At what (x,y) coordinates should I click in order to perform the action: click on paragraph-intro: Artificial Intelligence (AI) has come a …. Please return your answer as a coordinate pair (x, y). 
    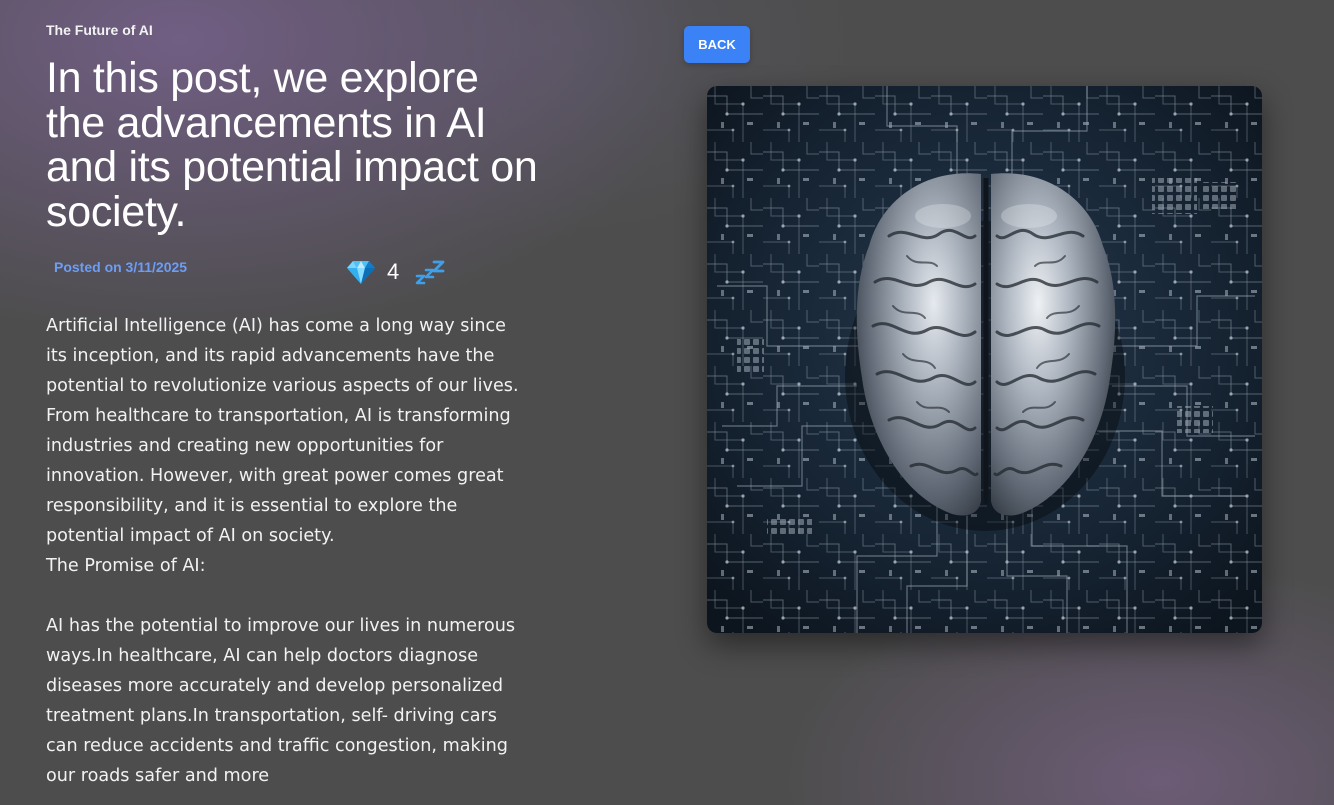
    Looking at the image, I should click on (282, 431).